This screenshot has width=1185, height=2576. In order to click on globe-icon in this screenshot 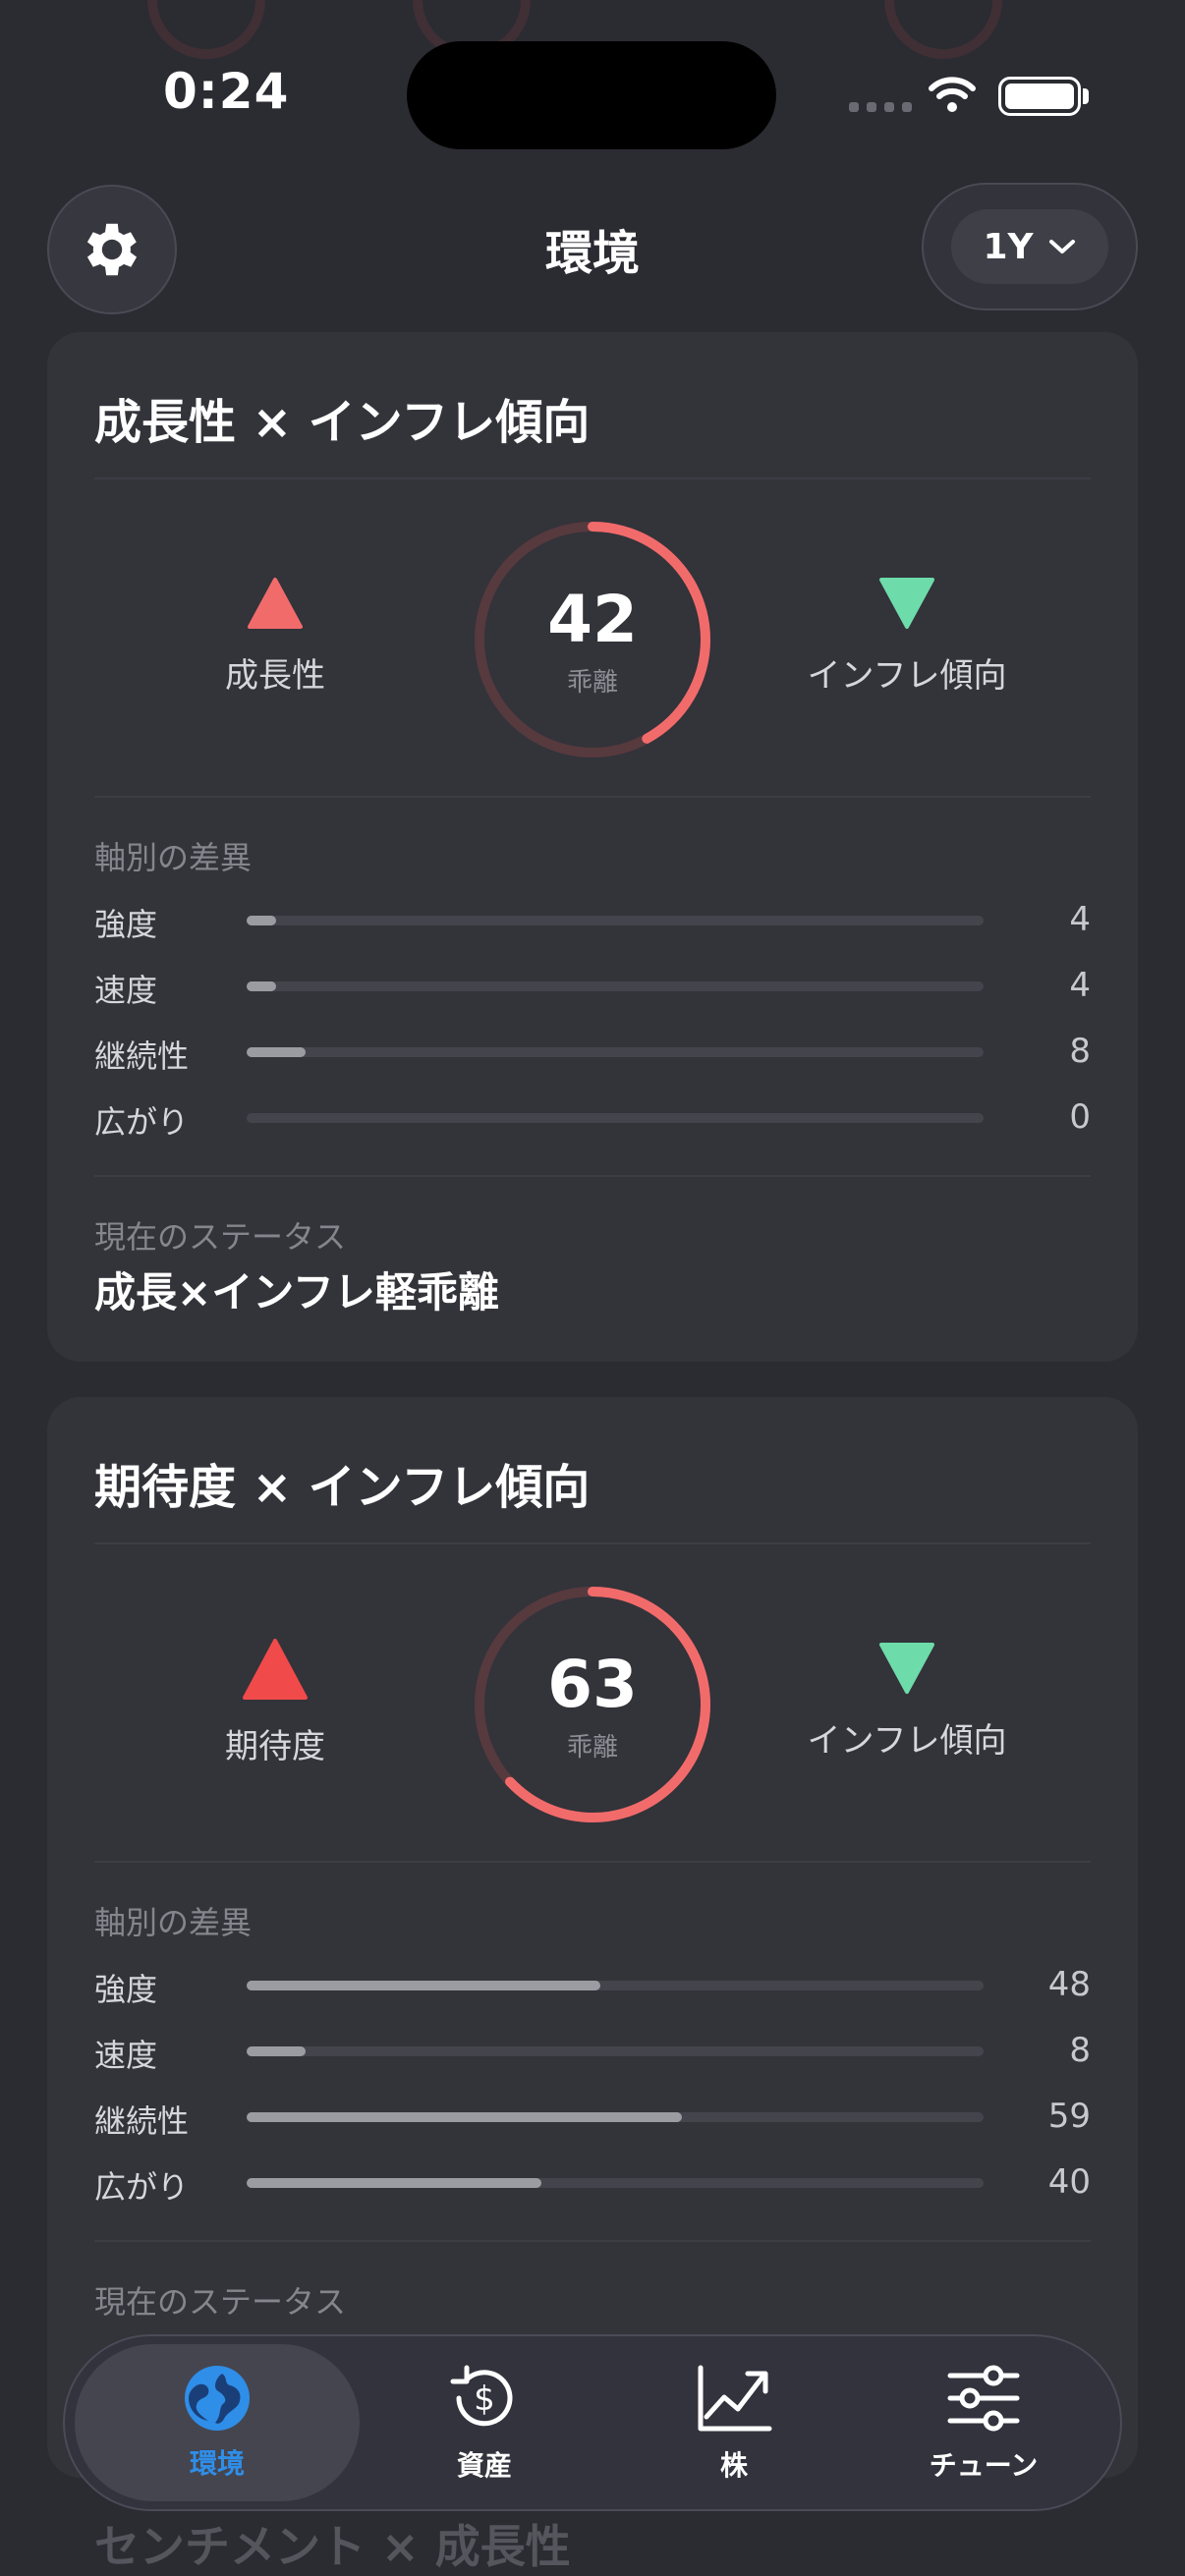, I will do `click(217, 2398)`.